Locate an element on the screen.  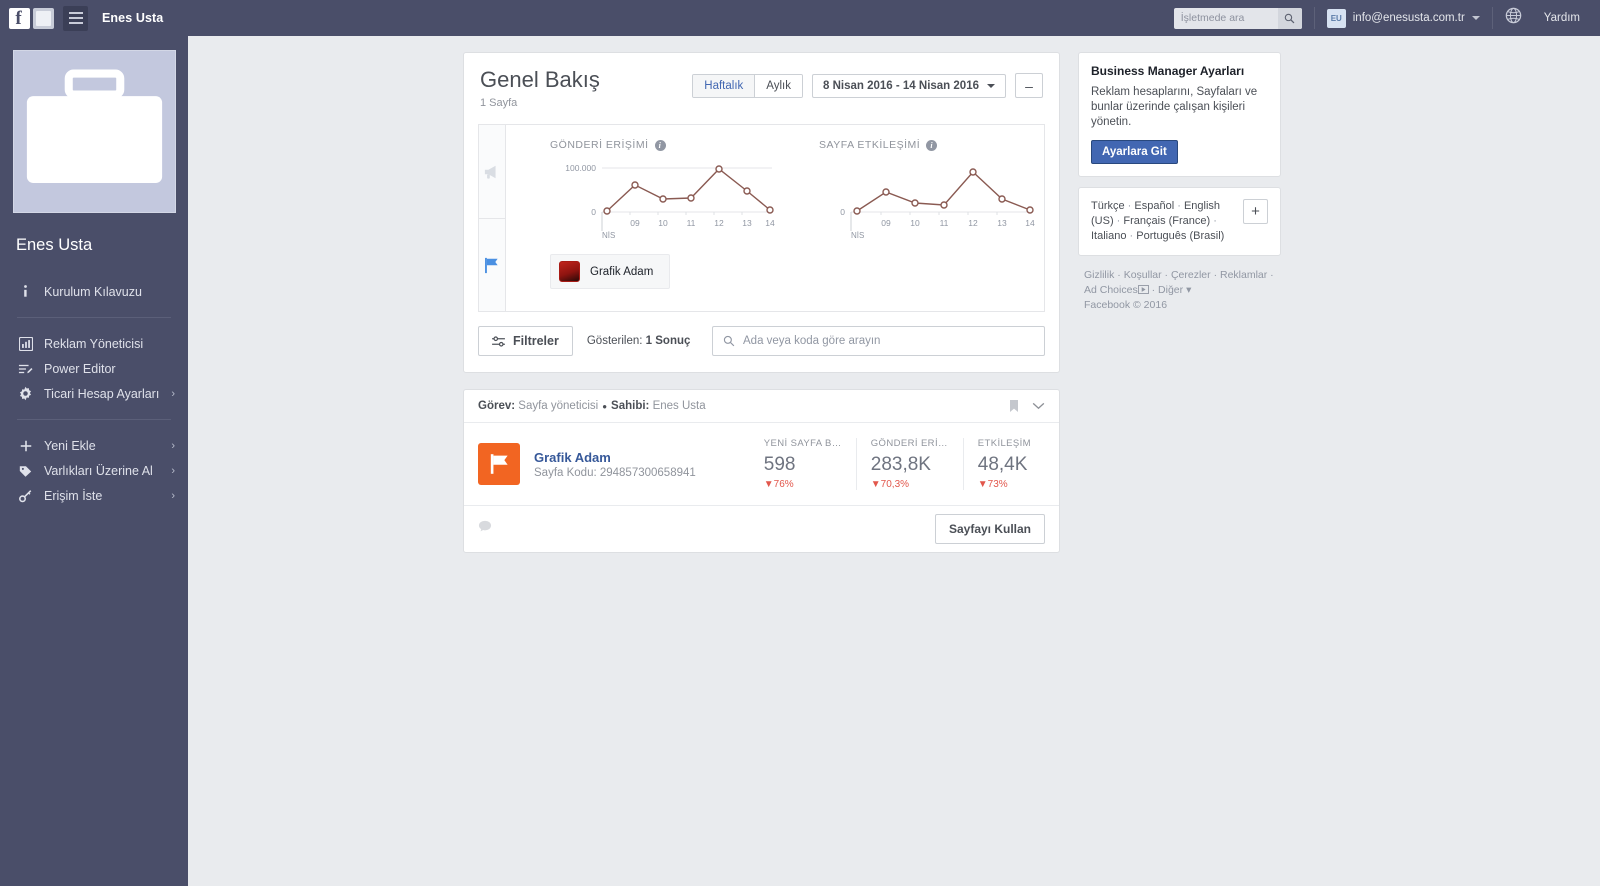
sidebar-item-label: Varlıkları Üzerine Al is located at coordinates (98, 470).